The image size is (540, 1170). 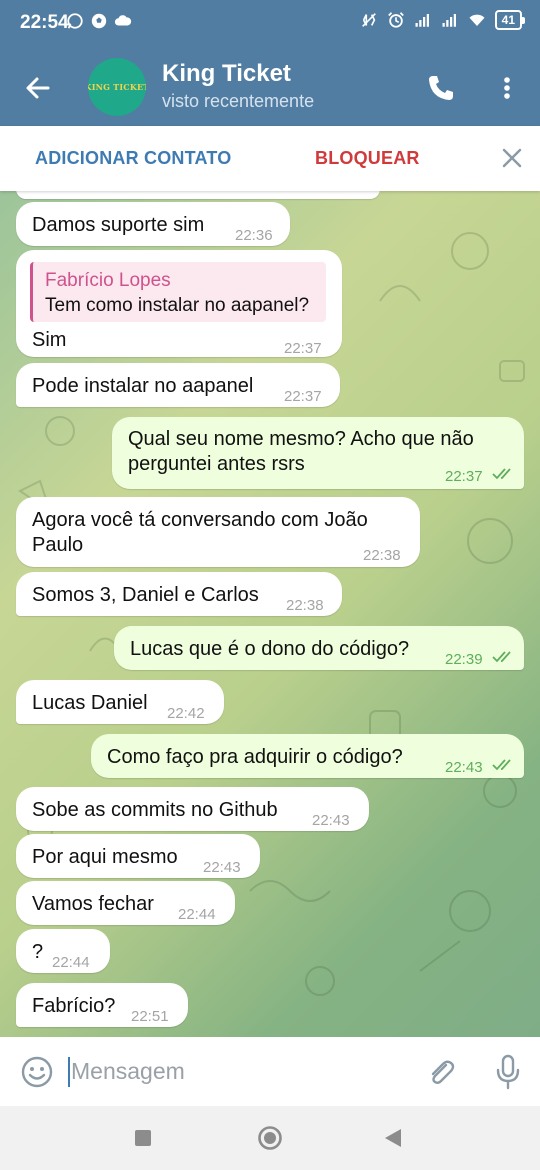 I want to click on message-time: 22:51, so click(x=150, y=1016).